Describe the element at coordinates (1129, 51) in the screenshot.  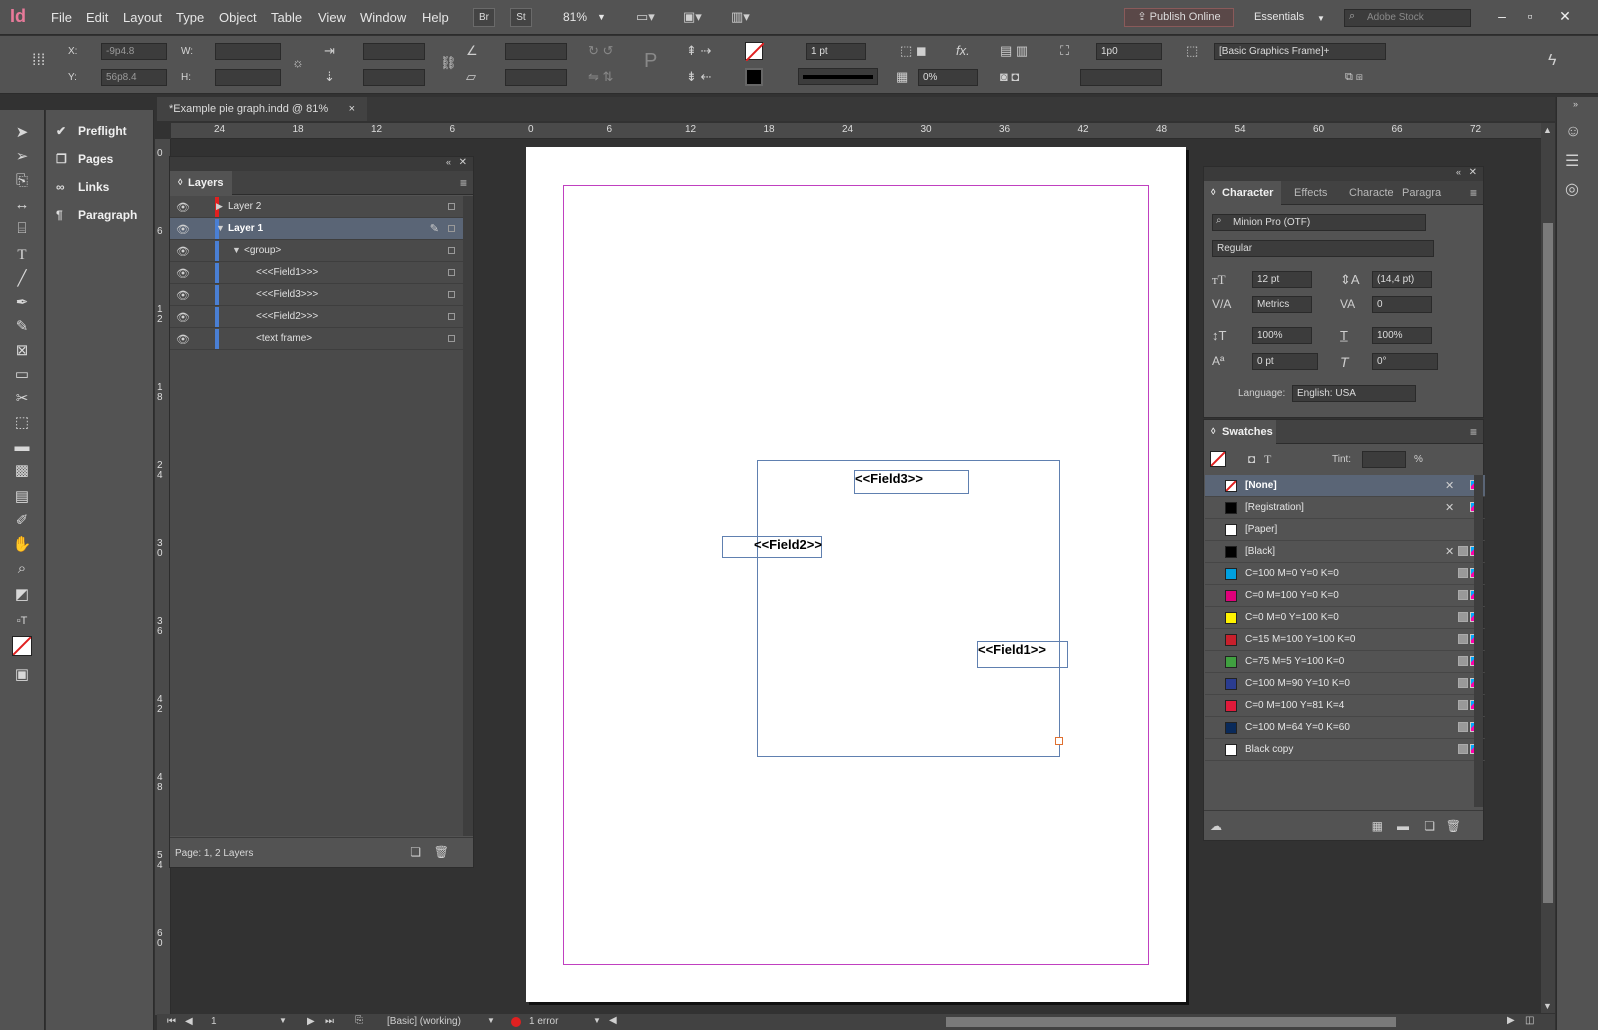
I see `offset-field: 1p0` at that location.